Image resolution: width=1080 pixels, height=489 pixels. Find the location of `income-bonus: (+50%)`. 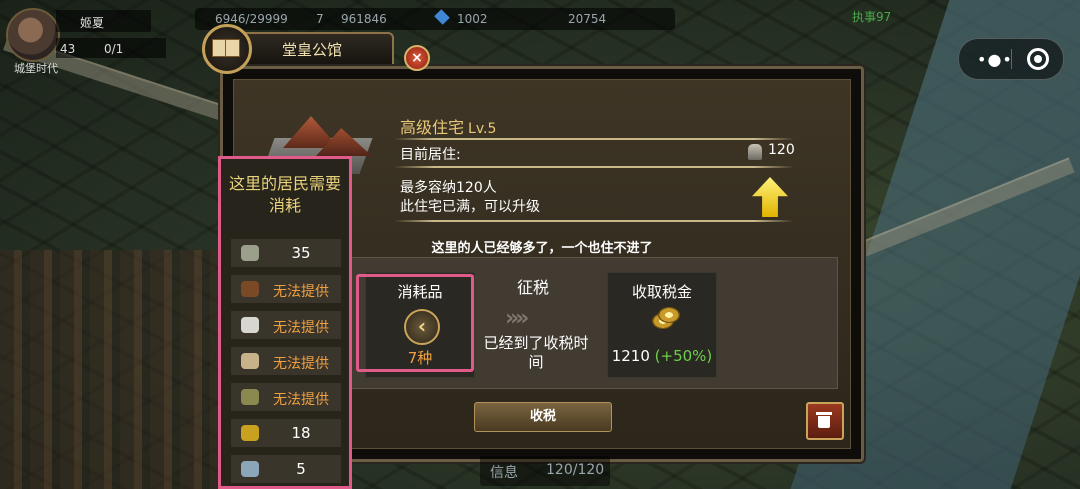

income-bonus: (+50%) is located at coordinates (683, 356).